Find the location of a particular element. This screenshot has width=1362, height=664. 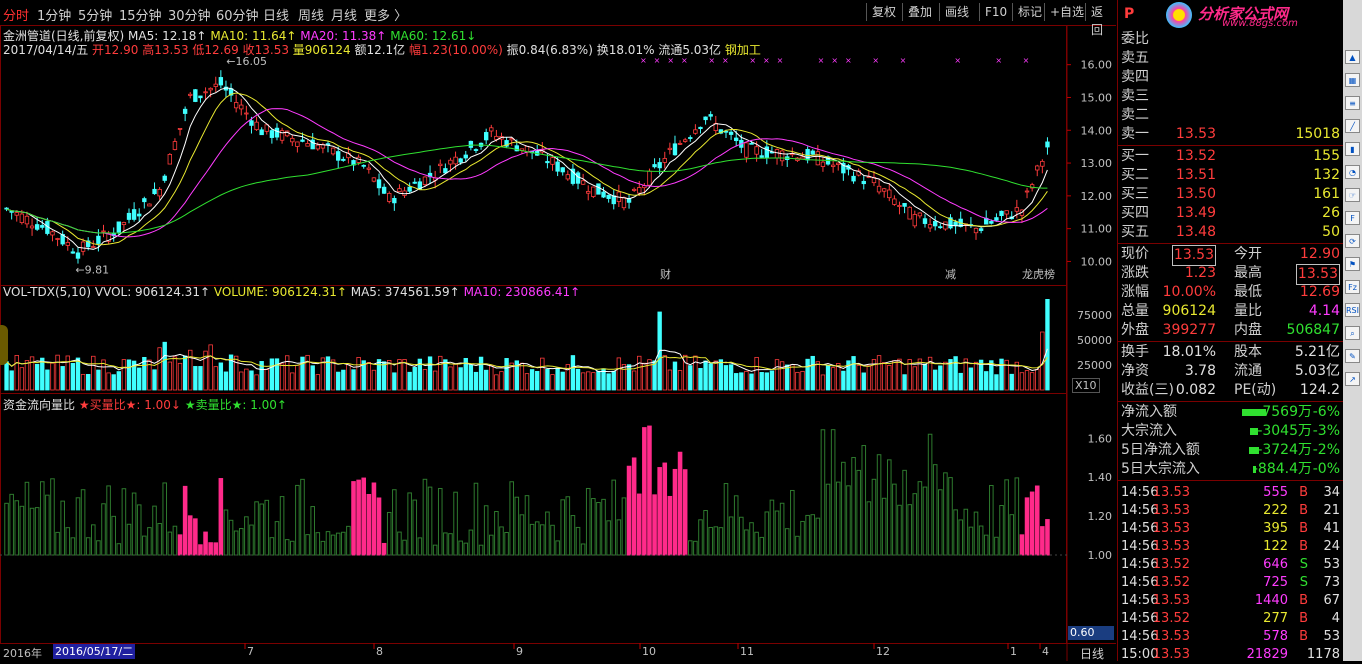

pen-tool-icon: ✎ is located at coordinates (1352, 356).